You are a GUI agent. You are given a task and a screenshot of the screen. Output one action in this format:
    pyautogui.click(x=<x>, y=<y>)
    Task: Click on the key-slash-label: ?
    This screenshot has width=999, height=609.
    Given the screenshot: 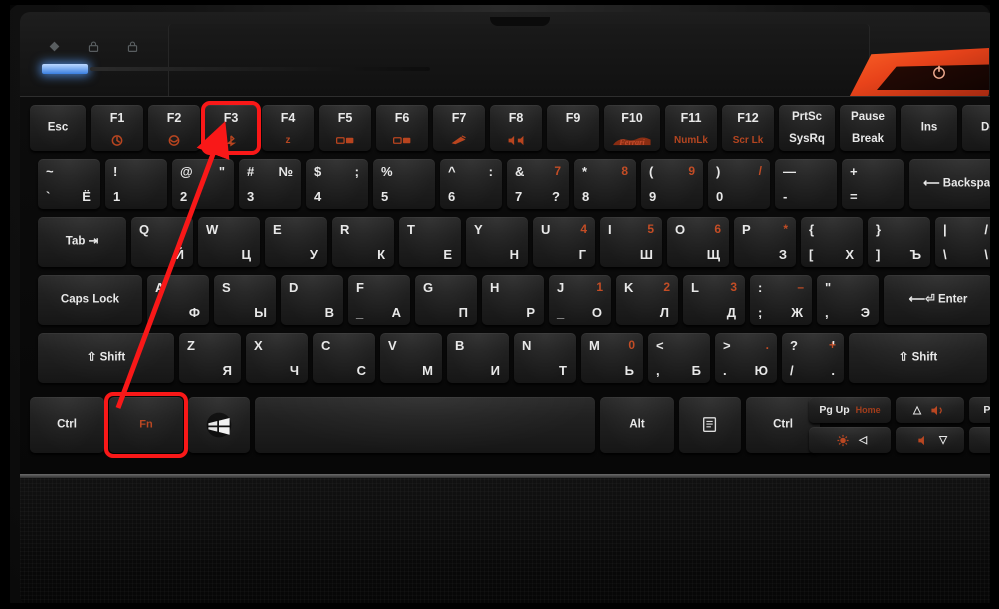 What is the action you would take?
    pyautogui.click(x=794, y=345)
    